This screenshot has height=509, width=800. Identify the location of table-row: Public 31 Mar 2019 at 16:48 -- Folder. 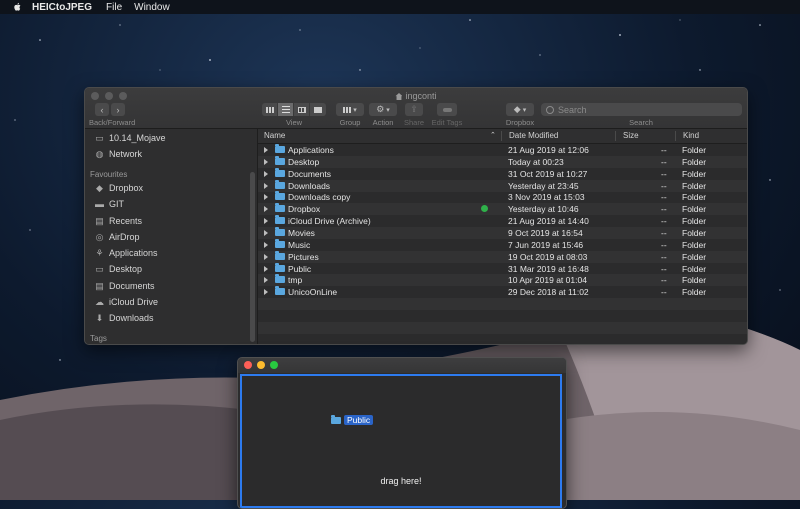
(502, 268).